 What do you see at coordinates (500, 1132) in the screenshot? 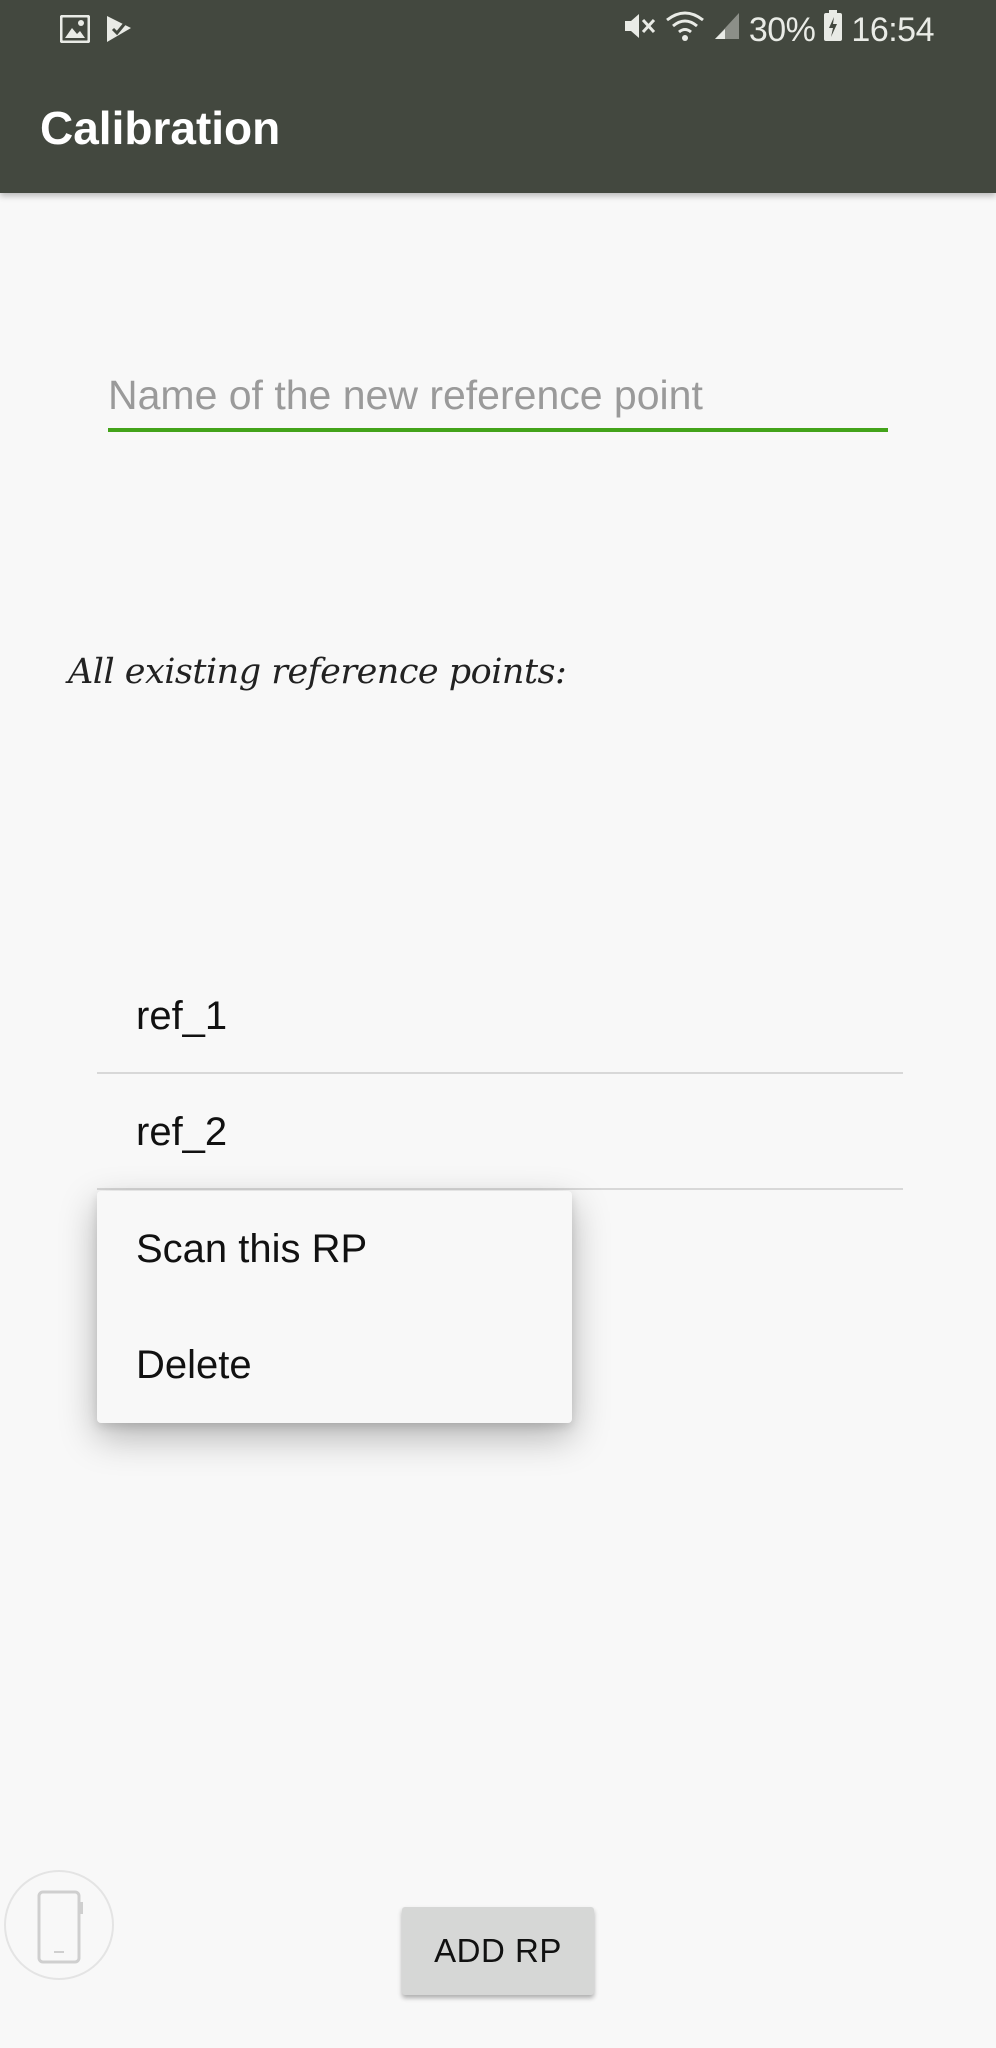
I see `list-item: ref_2` at bounding box center [500, 1132].